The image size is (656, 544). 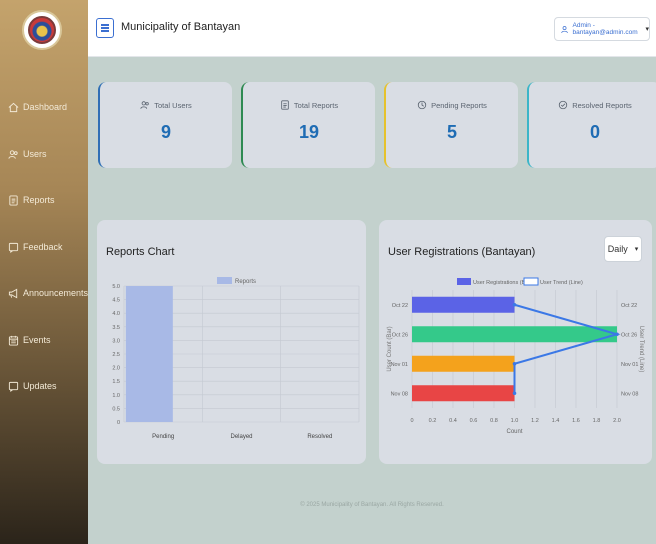 What do you see at coordinates (647, 29) in the screenshot?
I see `chevron-down-icon: ▾` at bounding box center [647, 29].